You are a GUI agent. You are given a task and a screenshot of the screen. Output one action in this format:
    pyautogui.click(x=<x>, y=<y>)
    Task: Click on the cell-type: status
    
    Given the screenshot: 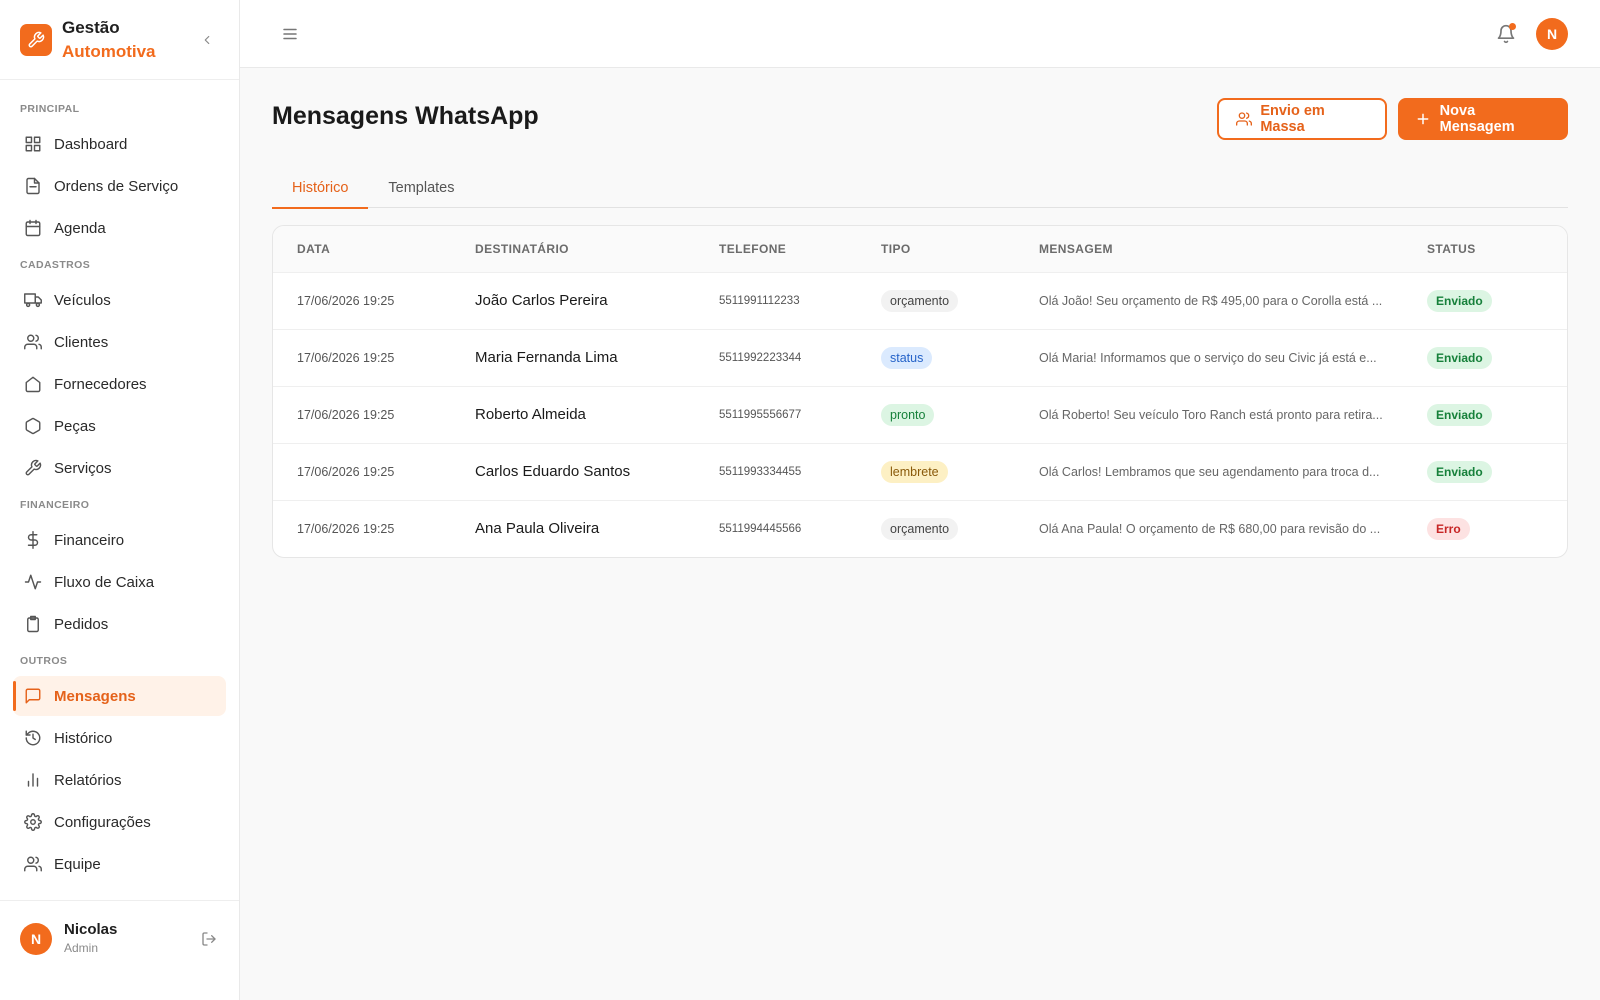 What is the action you would take?
    pyautogui.click(x=936, y=357)
    